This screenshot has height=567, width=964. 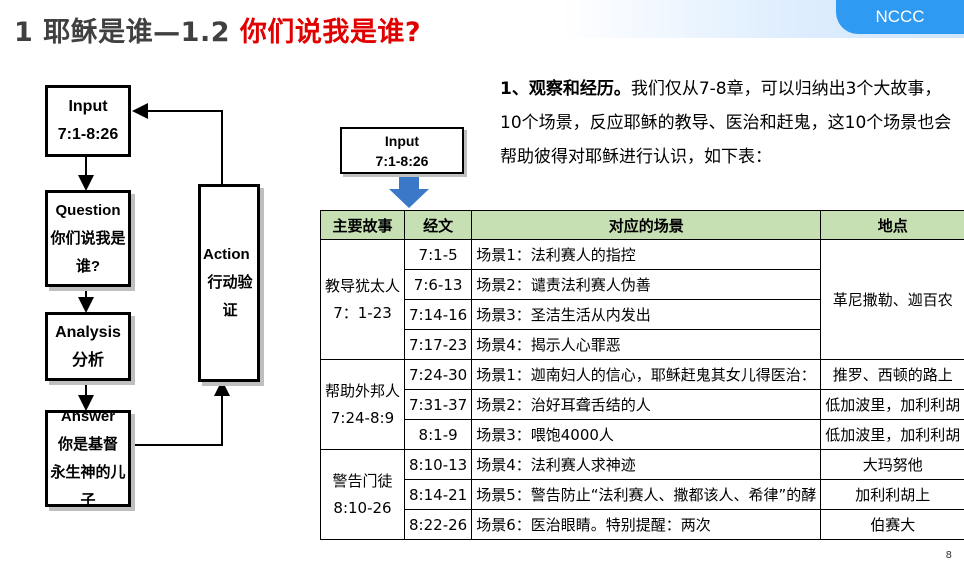 I want to click on flow-analysis-text: 分析, so click(x=87, y=360).